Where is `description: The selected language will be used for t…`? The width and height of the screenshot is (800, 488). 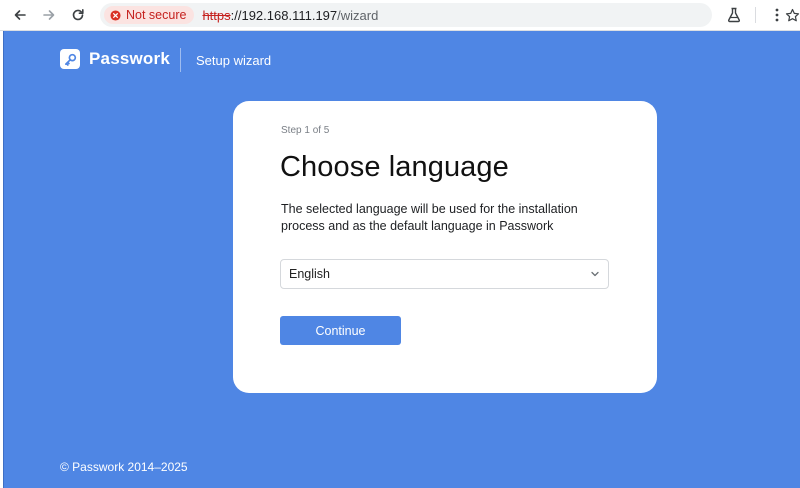
description: The selected language will be used for t… is located at coordinates (429, 217).